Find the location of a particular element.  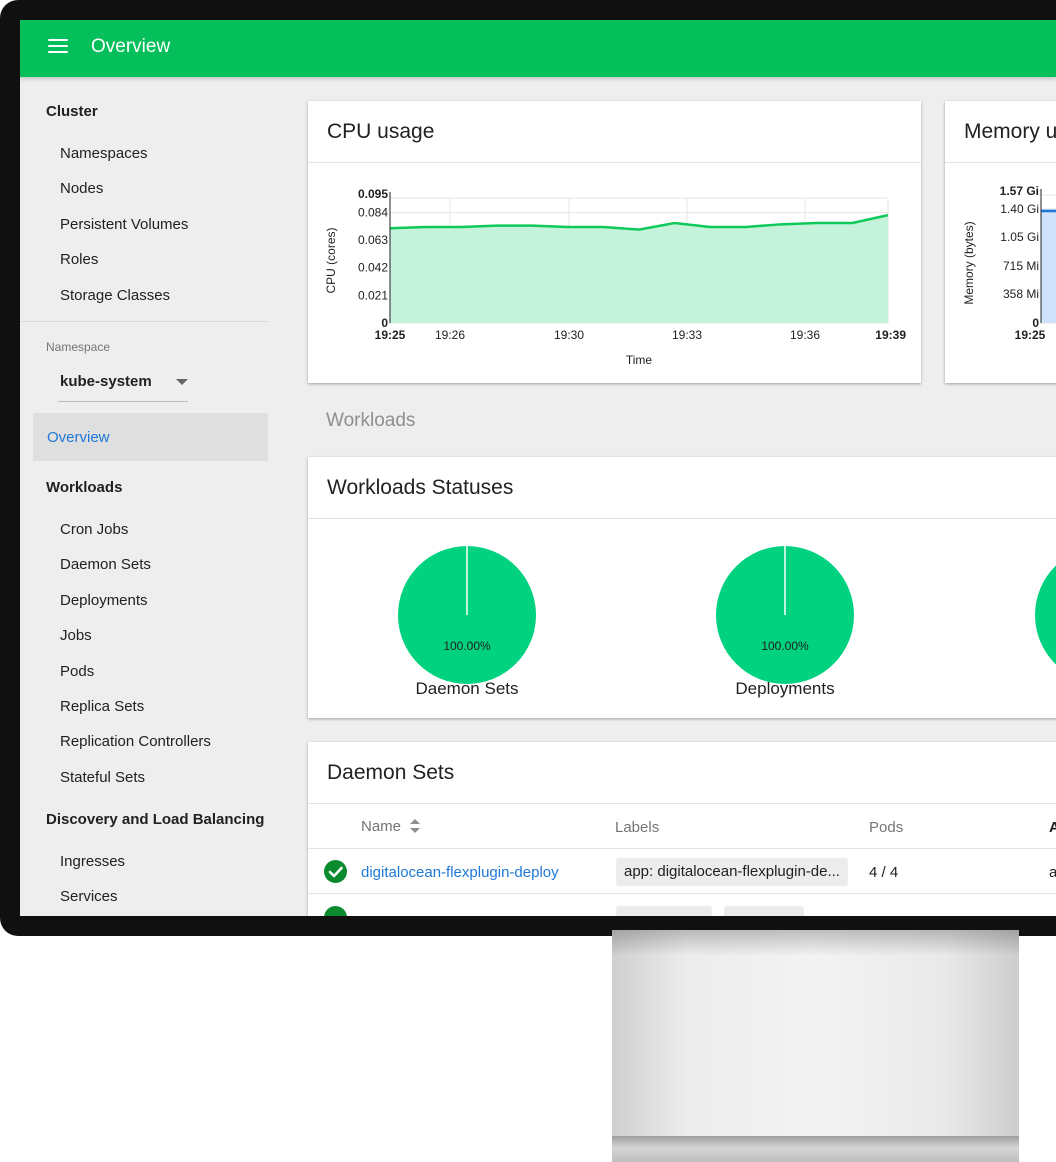

monitor-stand-shadow is located at coordinates (815, 943).